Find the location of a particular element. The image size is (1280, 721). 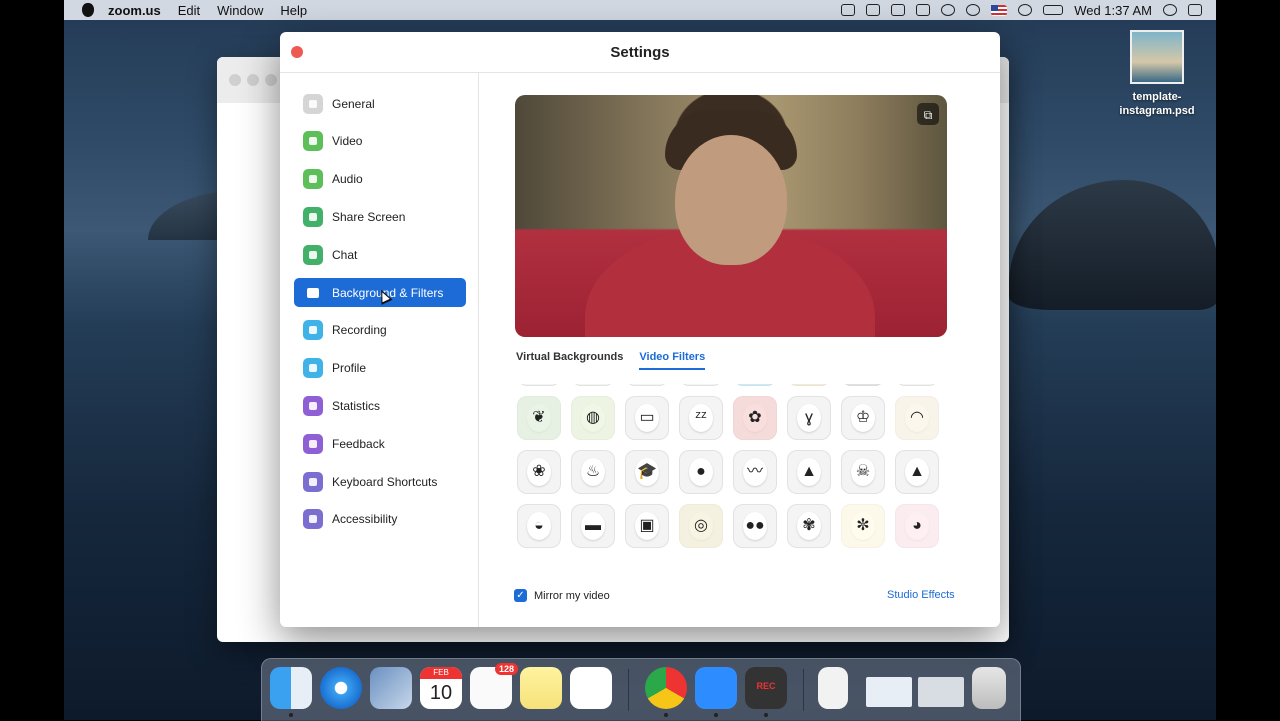

flower-crown-filter: ✾ is located at coordinates (809, 526).